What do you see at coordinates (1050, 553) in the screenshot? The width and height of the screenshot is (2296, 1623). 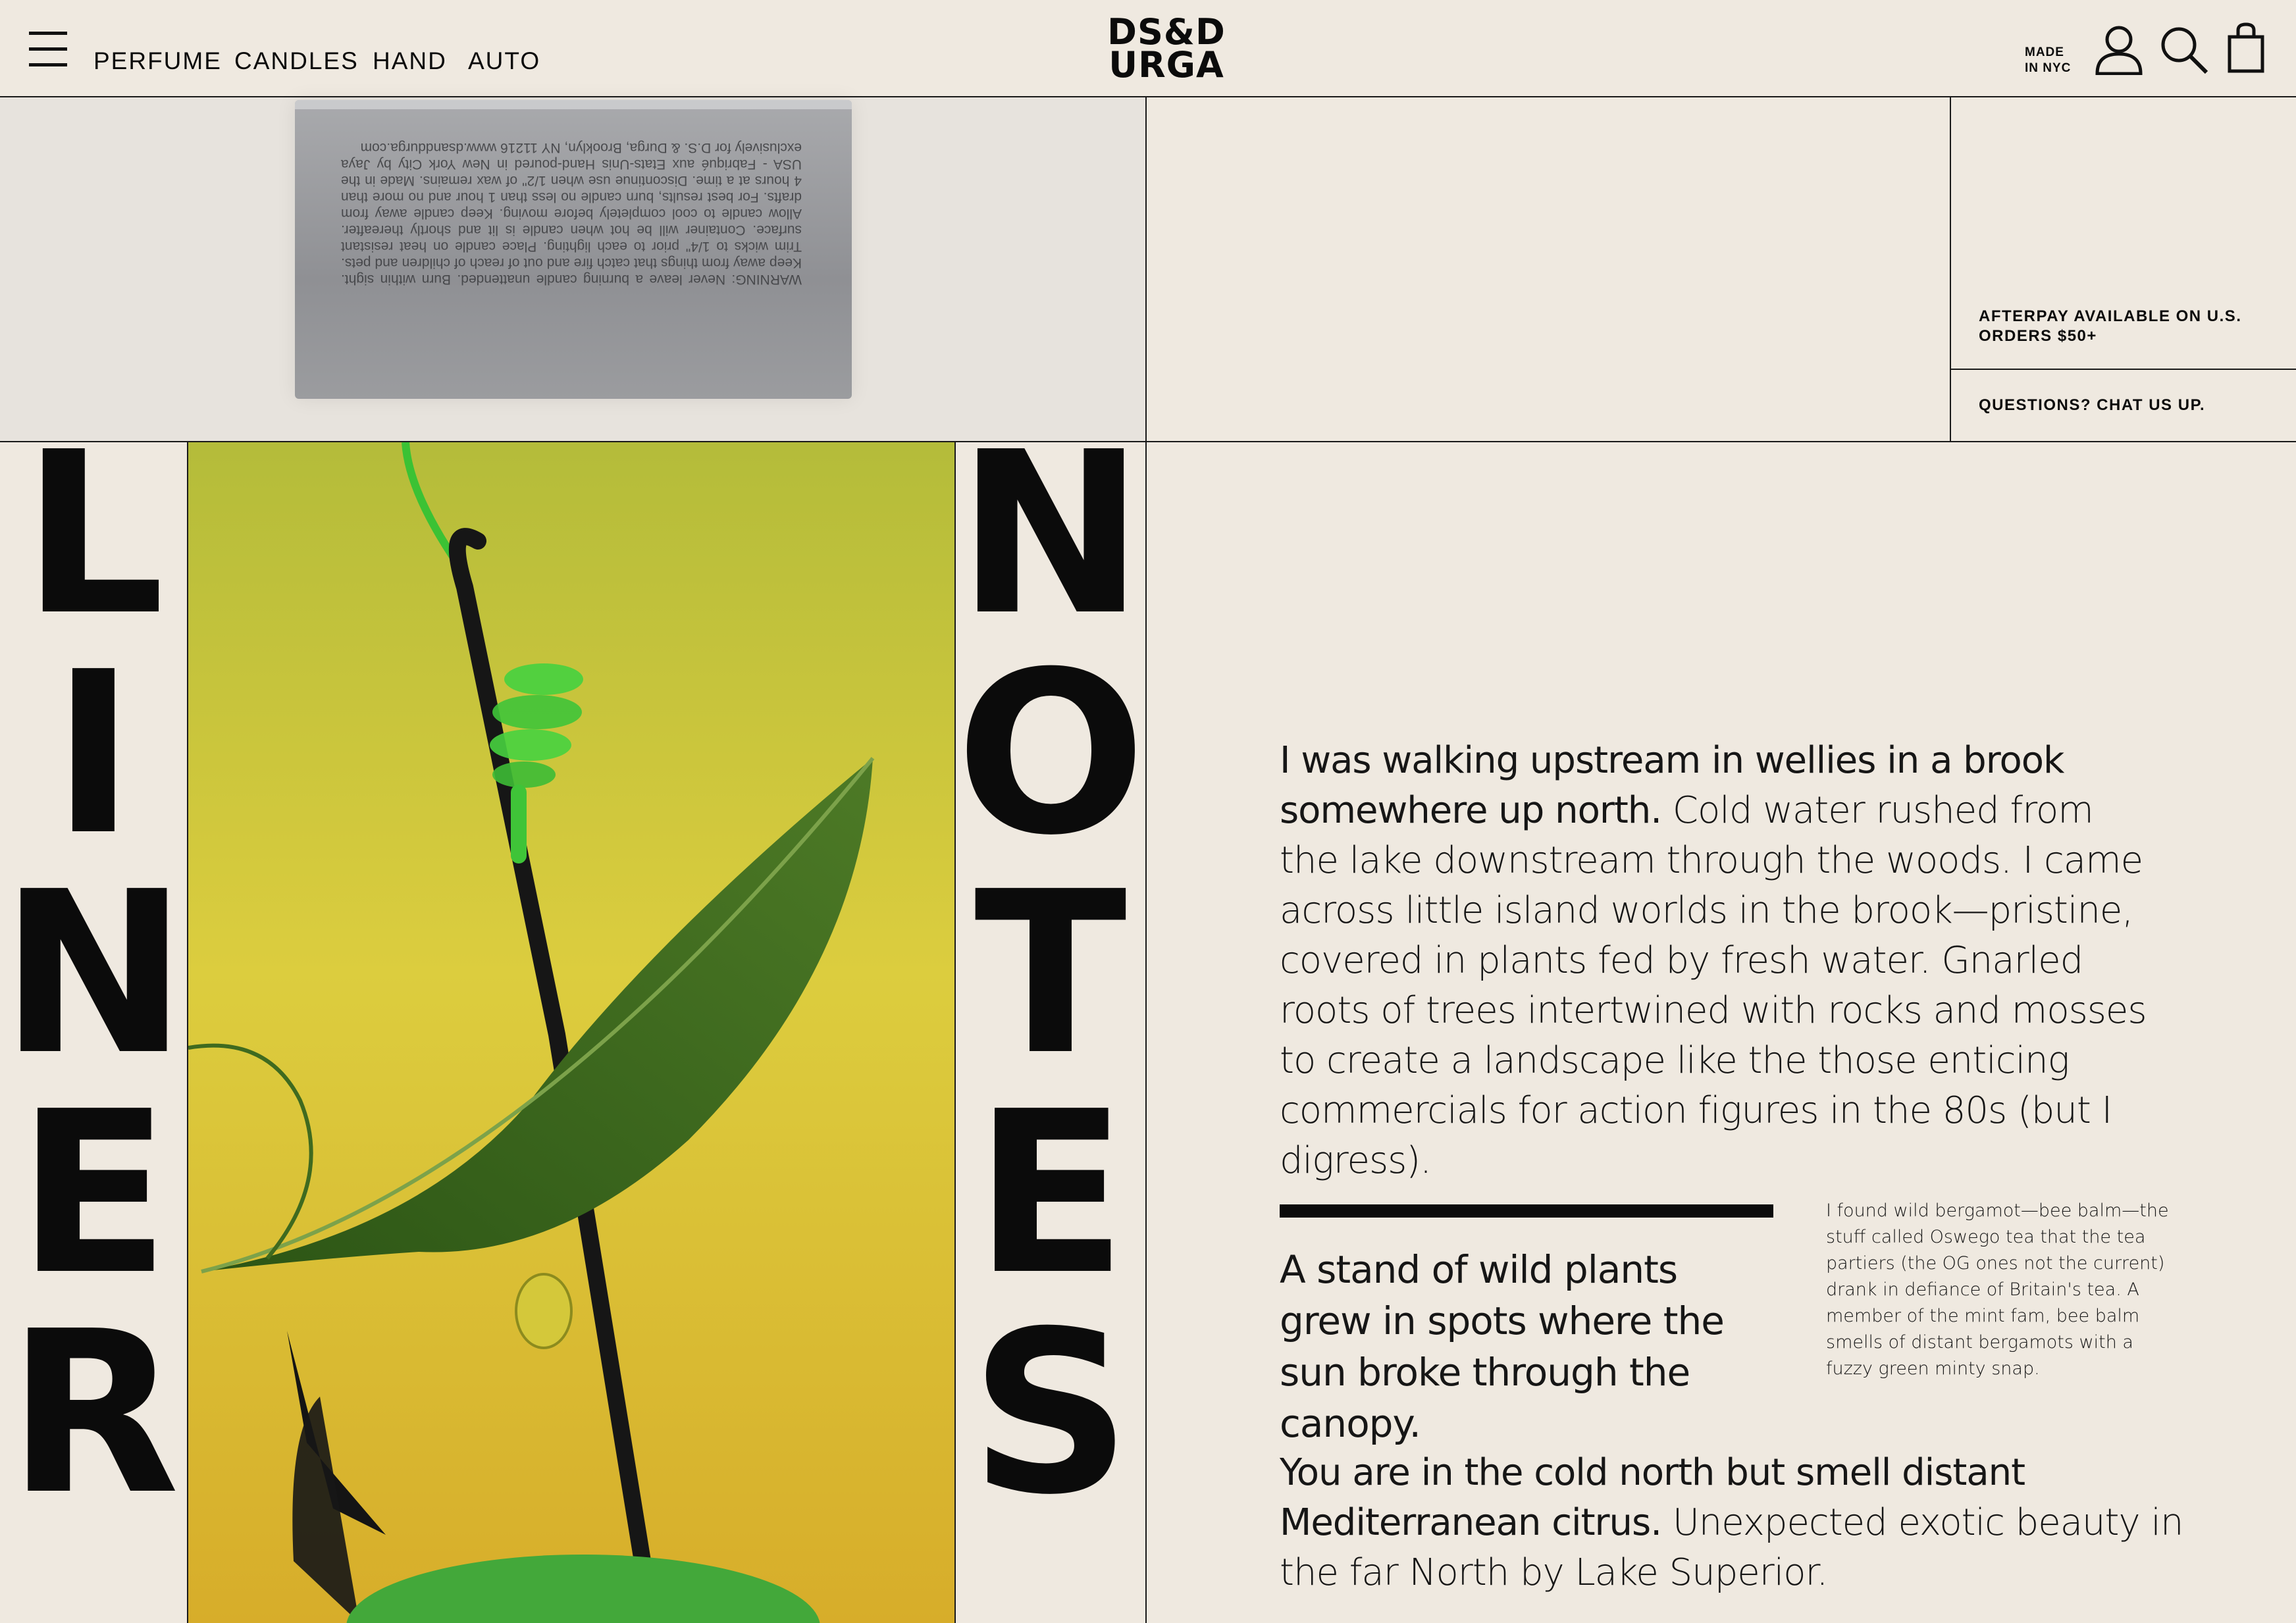 I see `notes-letter-n: N` at bounding box center [1050, 553].